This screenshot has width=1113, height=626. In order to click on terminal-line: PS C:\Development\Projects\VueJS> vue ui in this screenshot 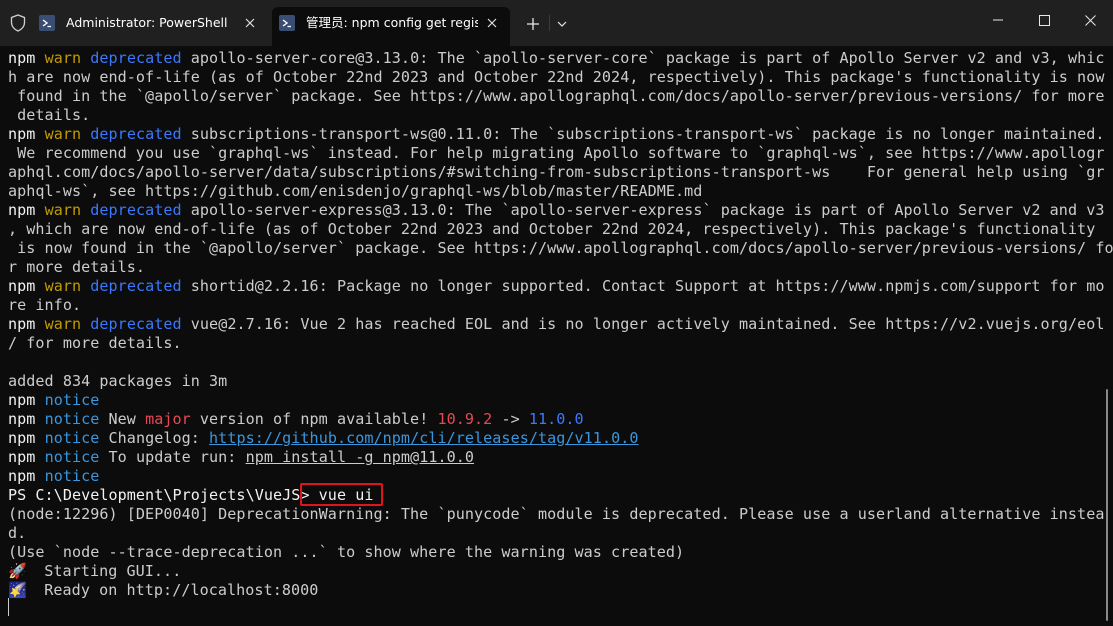, I will do `click(560, 495)`.